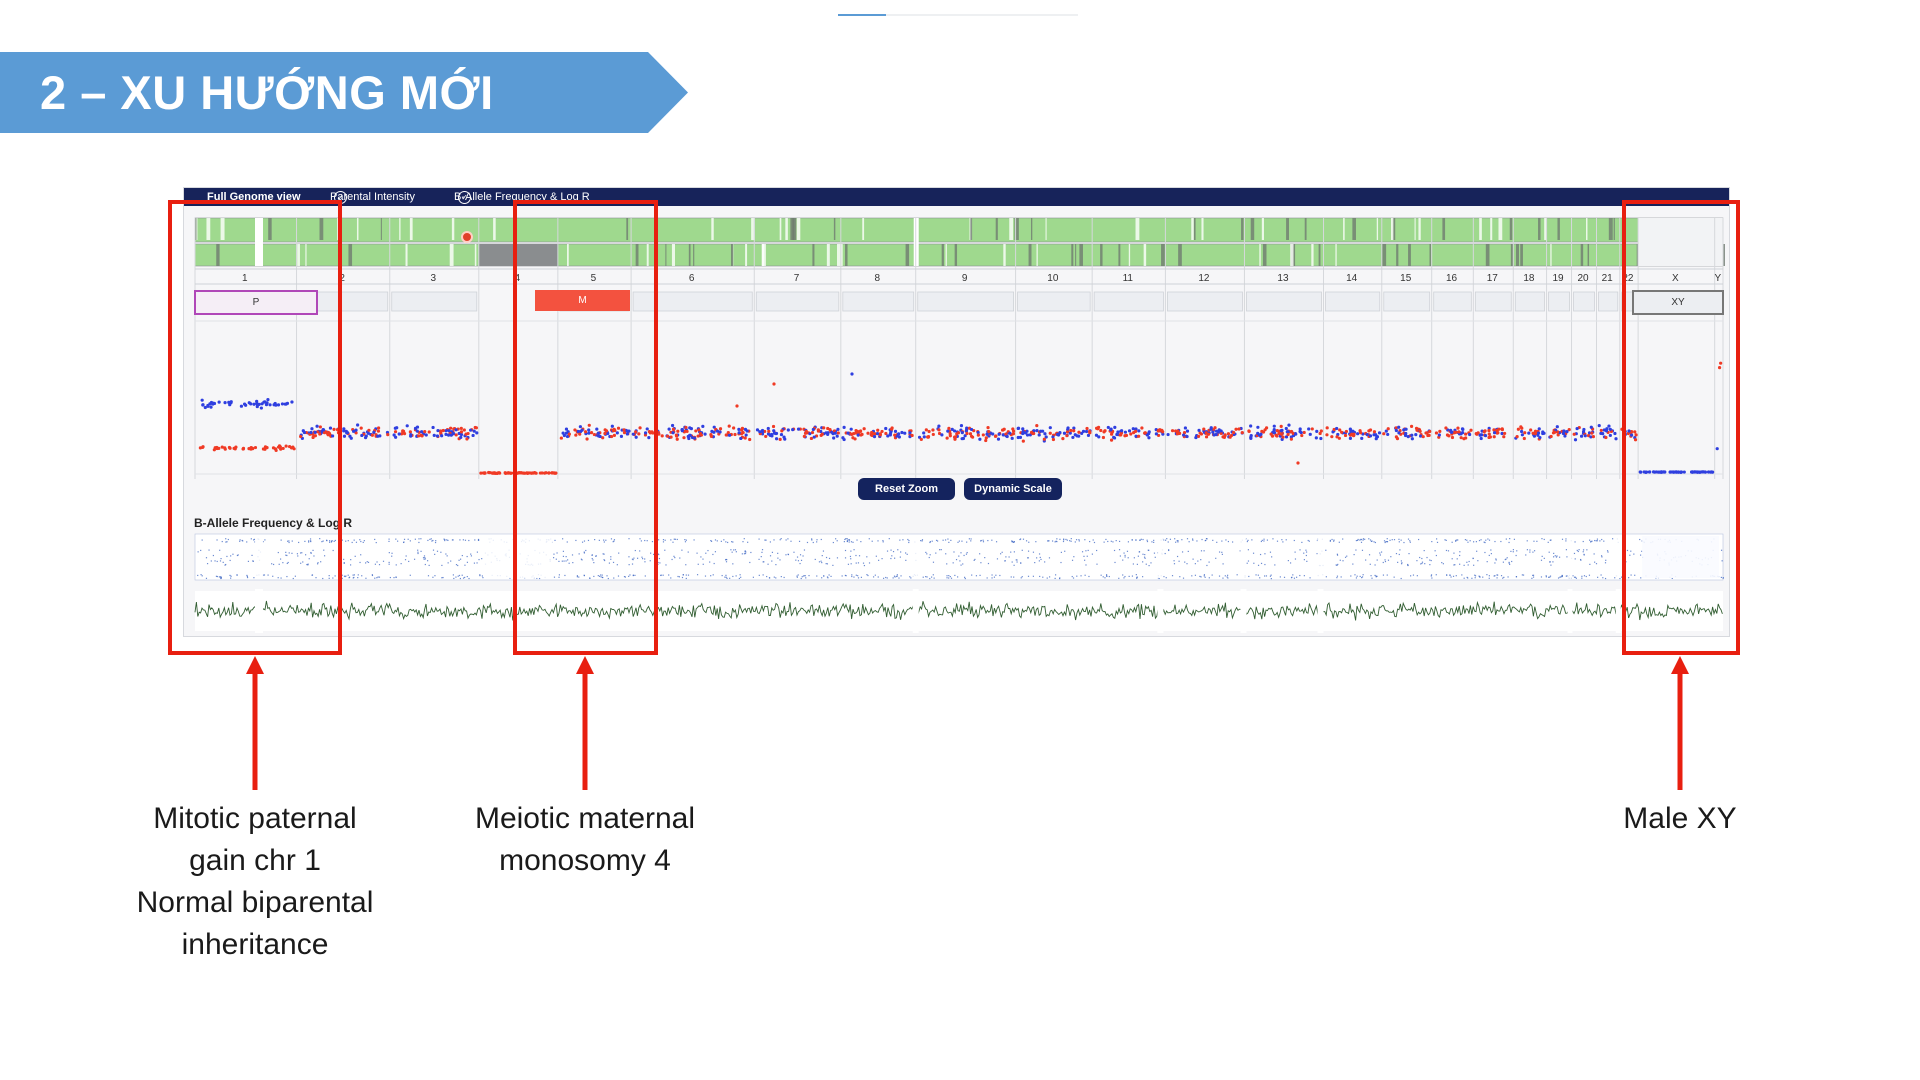 The height and width of the screenshot is (1080, 1920). Describe the element at coordinates (255, 427) in the screenshot. I see `highlight-box-chr1` at that location.